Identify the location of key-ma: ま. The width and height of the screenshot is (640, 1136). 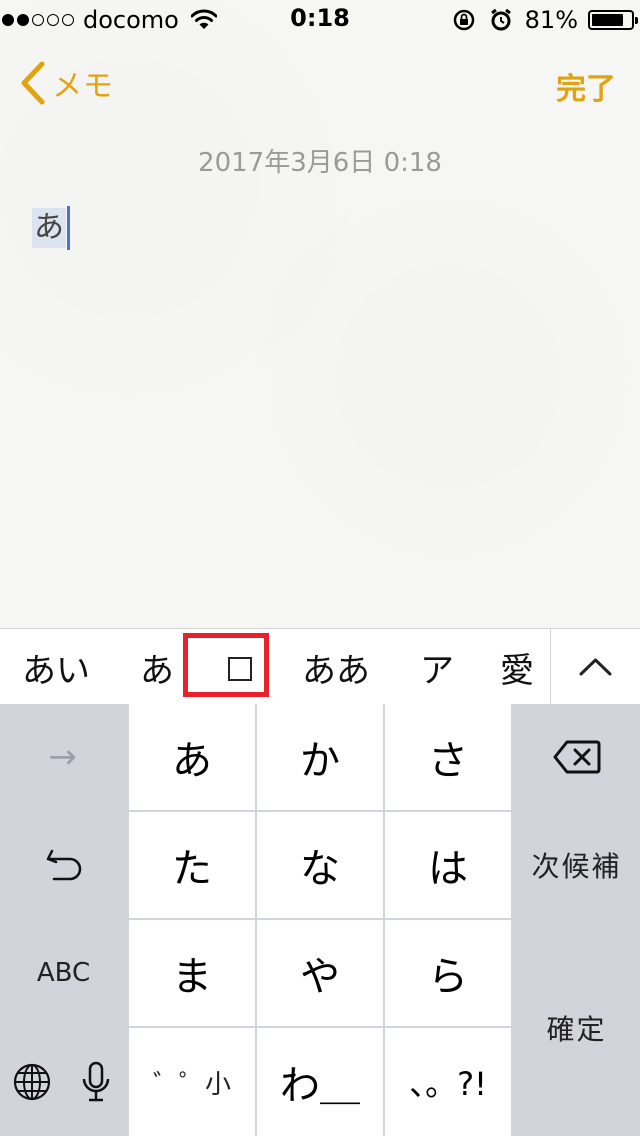
(192, 973).